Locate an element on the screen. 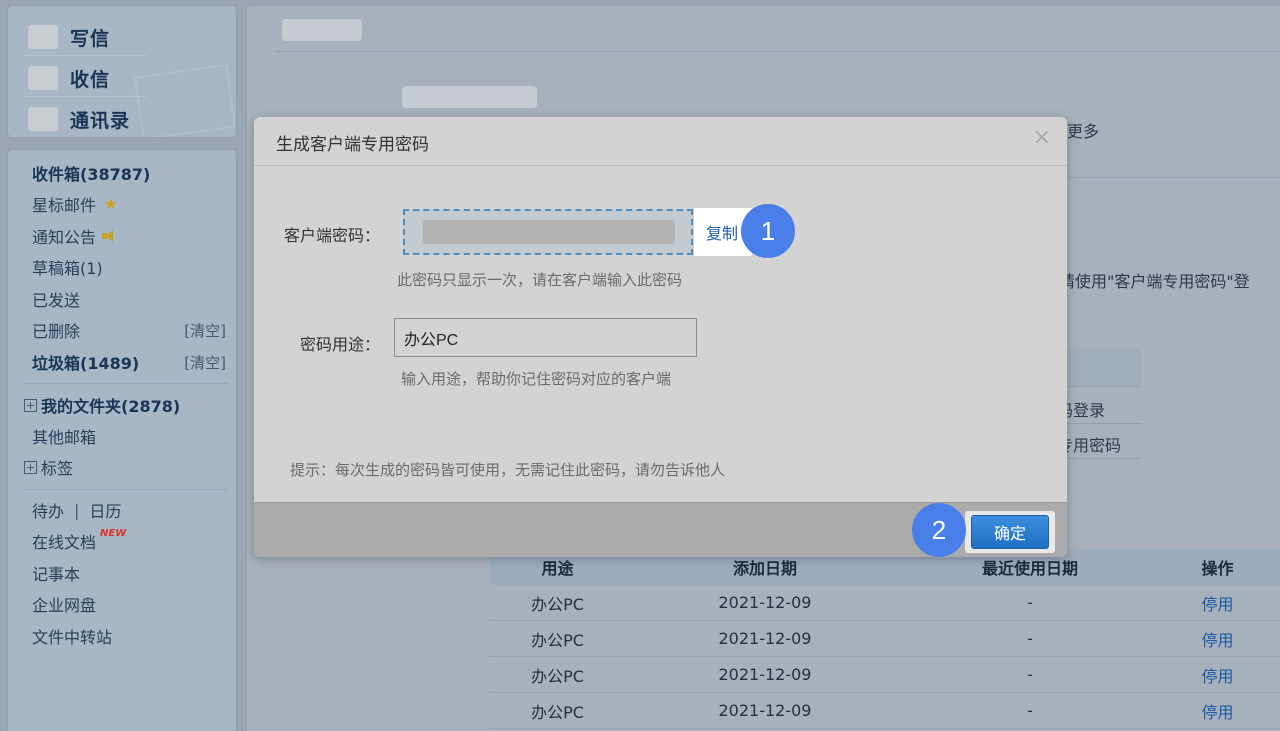  password-display is located at coordinates (548, 232).